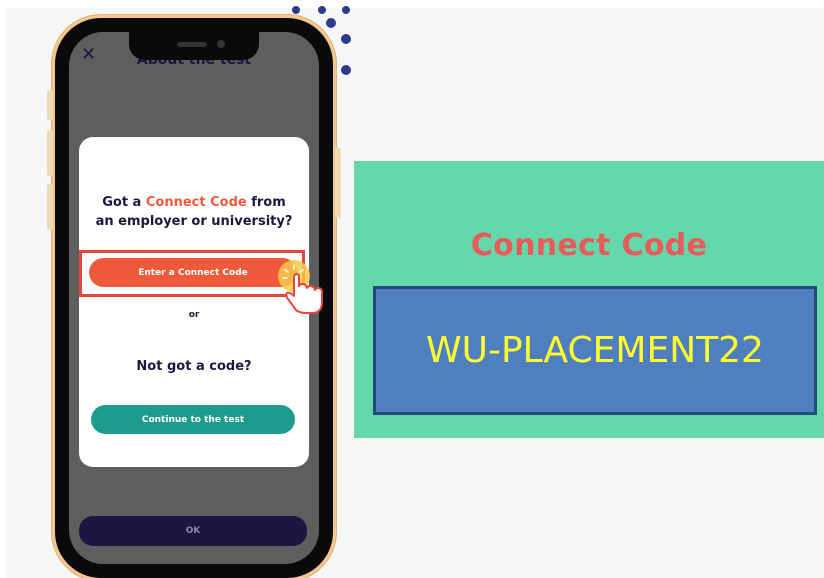 This screenshot has width=824, height=578. What do you see at coordinates (193, 419) in the screenshot?
I see `continue-to-test-button: Continue to the test` at bounding box center [193, 419].